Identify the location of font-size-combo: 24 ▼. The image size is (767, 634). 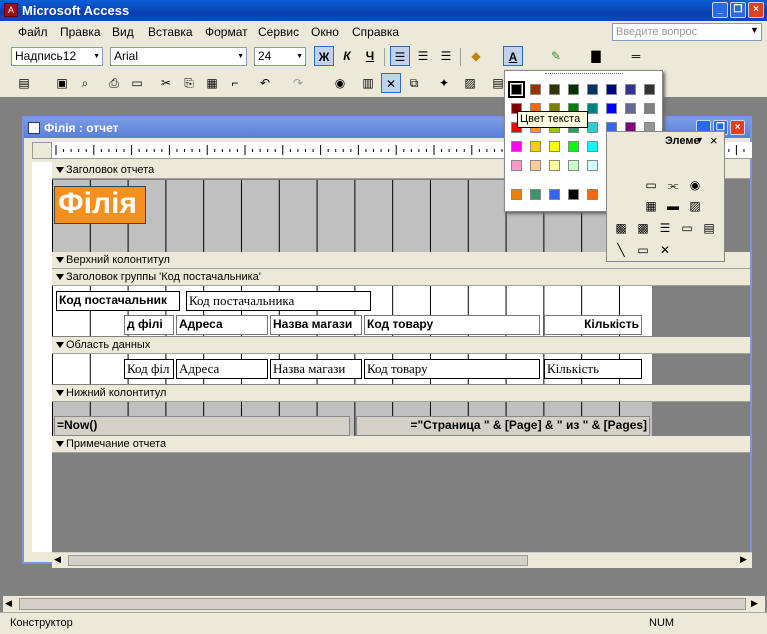
(280, 56).